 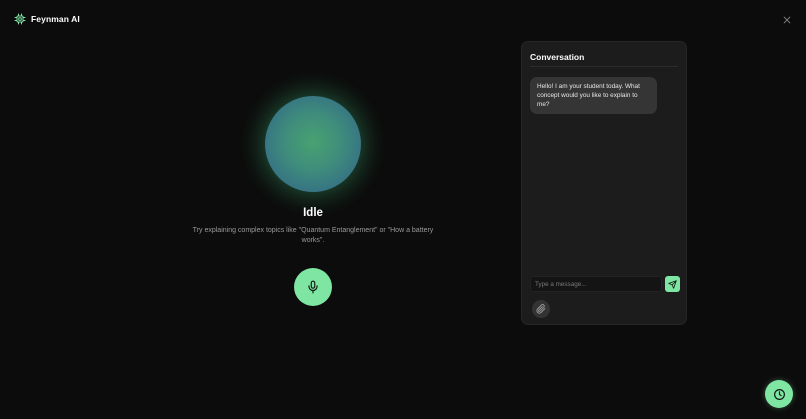 I want to click on close-button, so click(x=786, y=19).